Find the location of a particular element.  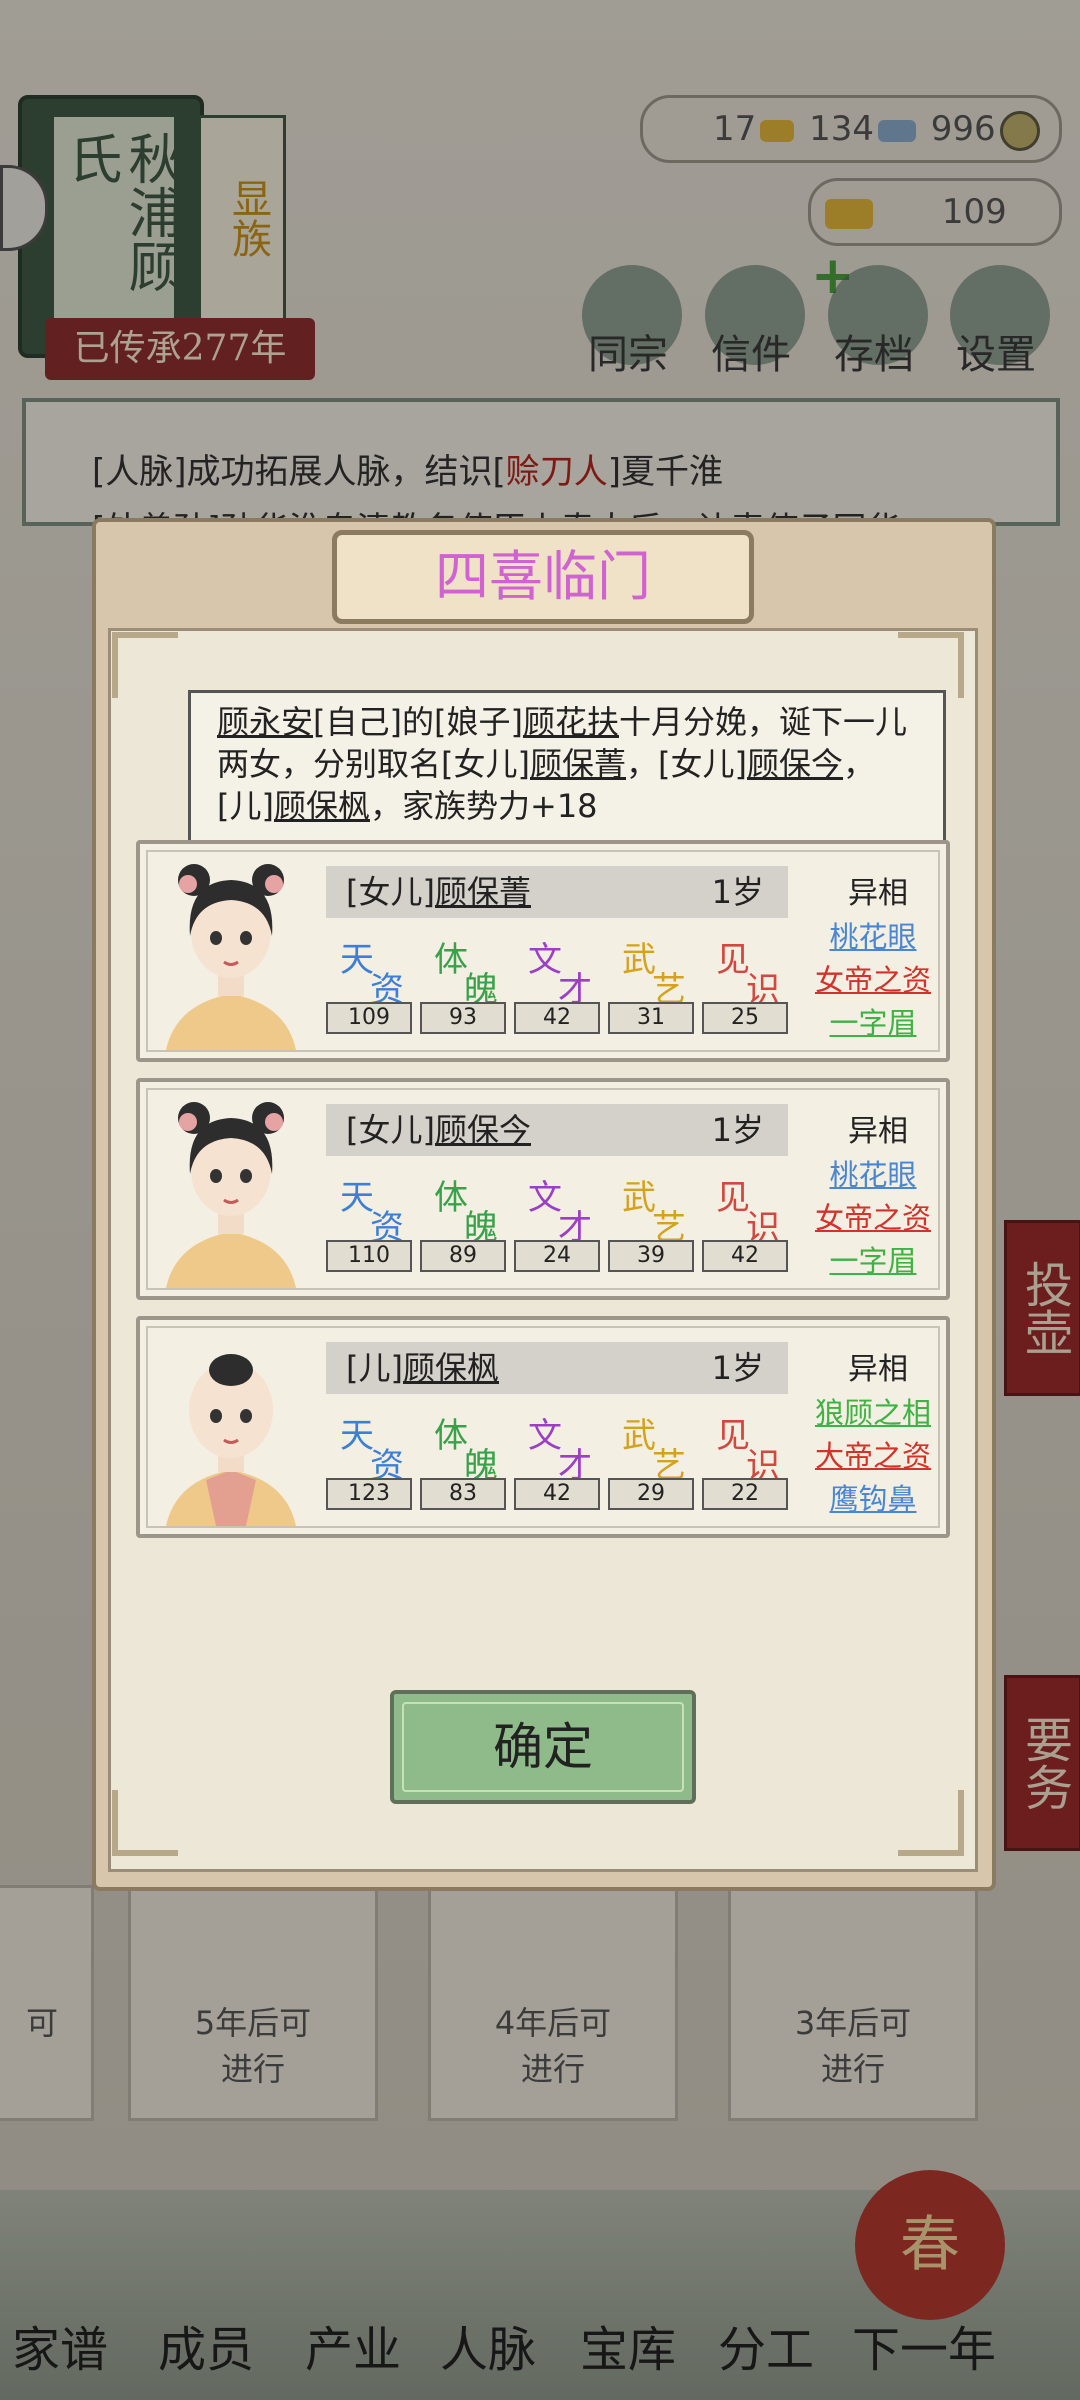

stat-insight-value: 25 is located at coordinates (745, 1018).